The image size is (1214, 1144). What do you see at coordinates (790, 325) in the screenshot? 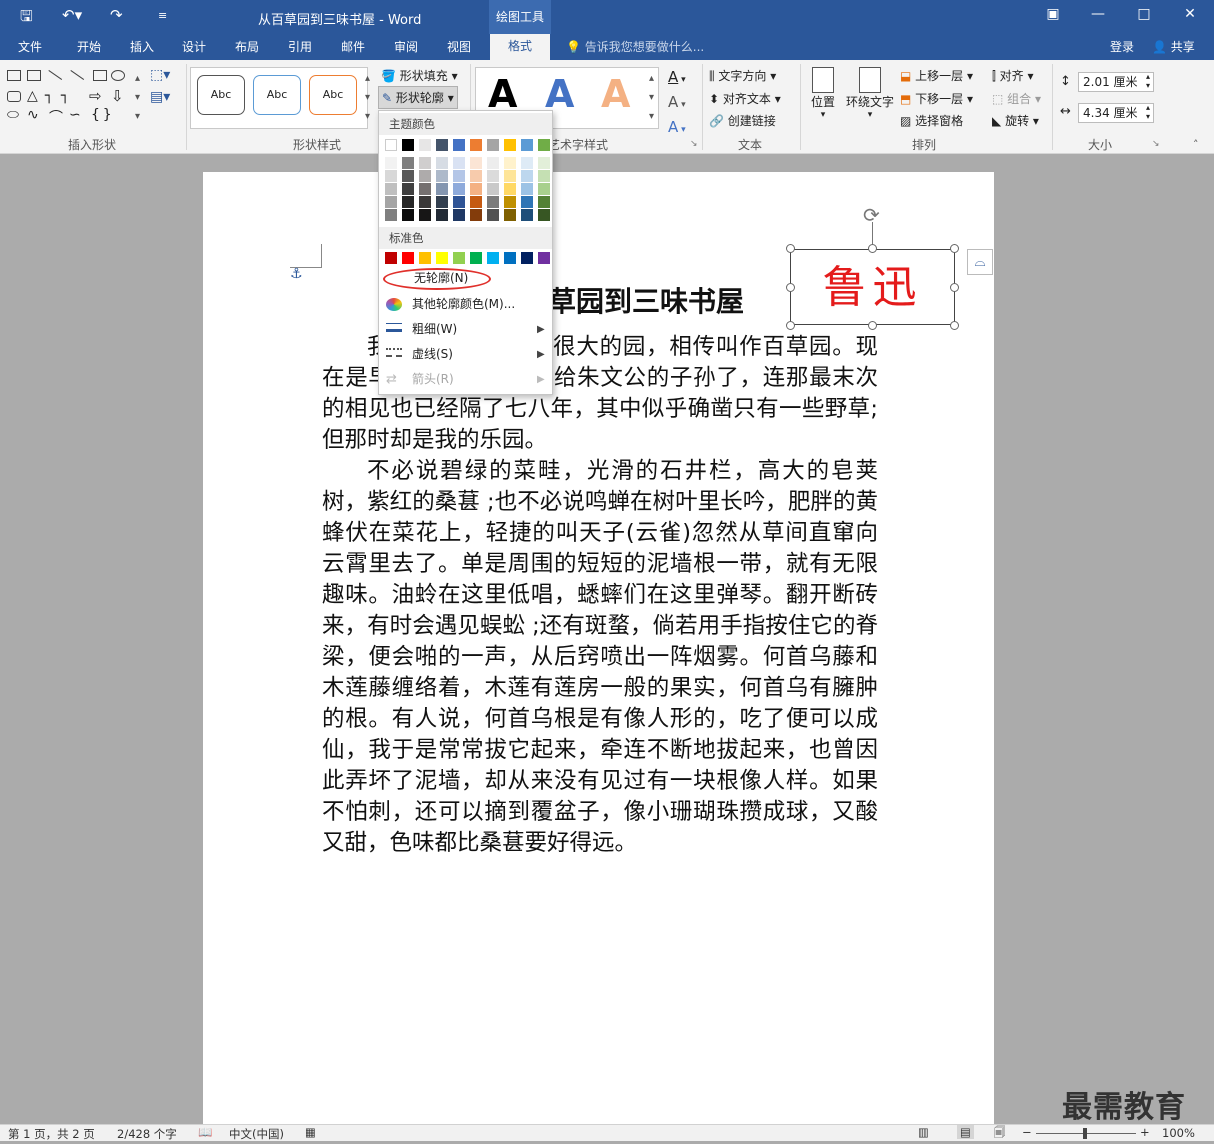
I see `resize-handle-bottom-left` at bounding box center [790, 325].